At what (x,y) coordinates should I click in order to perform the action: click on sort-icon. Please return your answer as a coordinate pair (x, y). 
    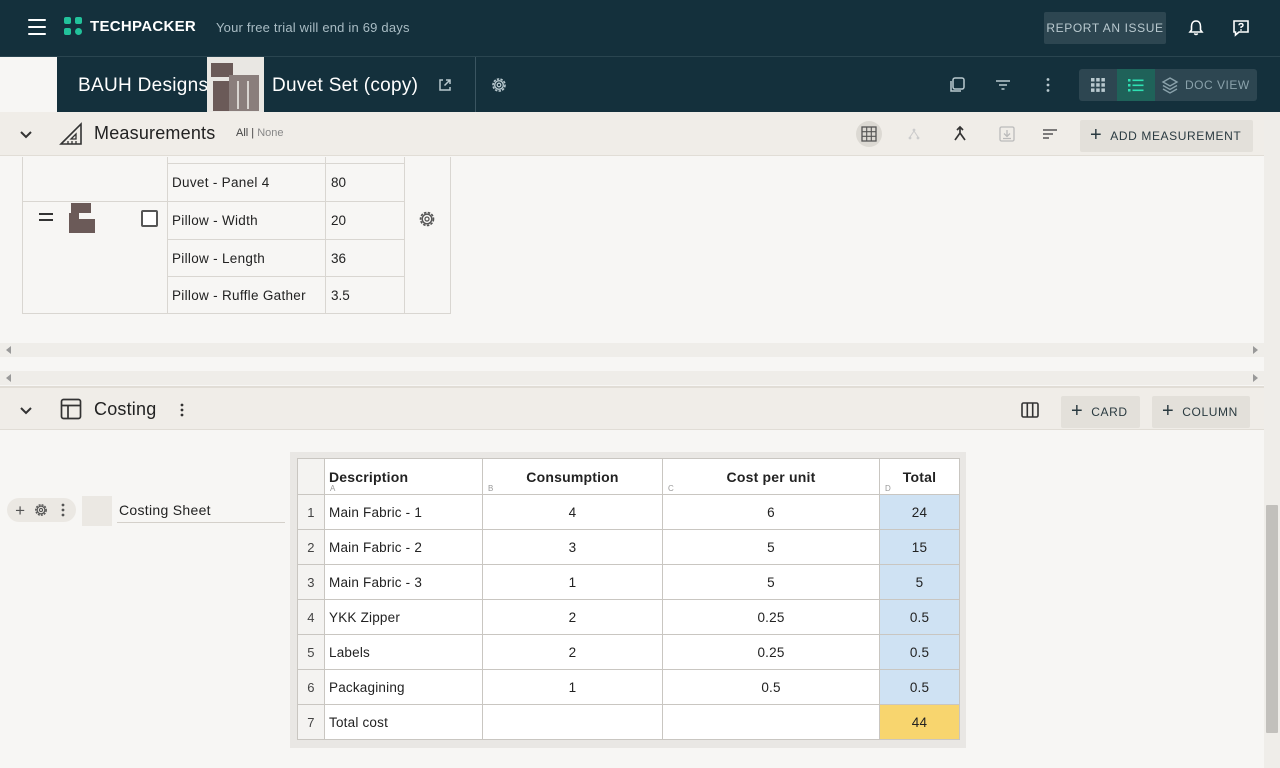
    Looking at the image, I should click on (1050, 134).